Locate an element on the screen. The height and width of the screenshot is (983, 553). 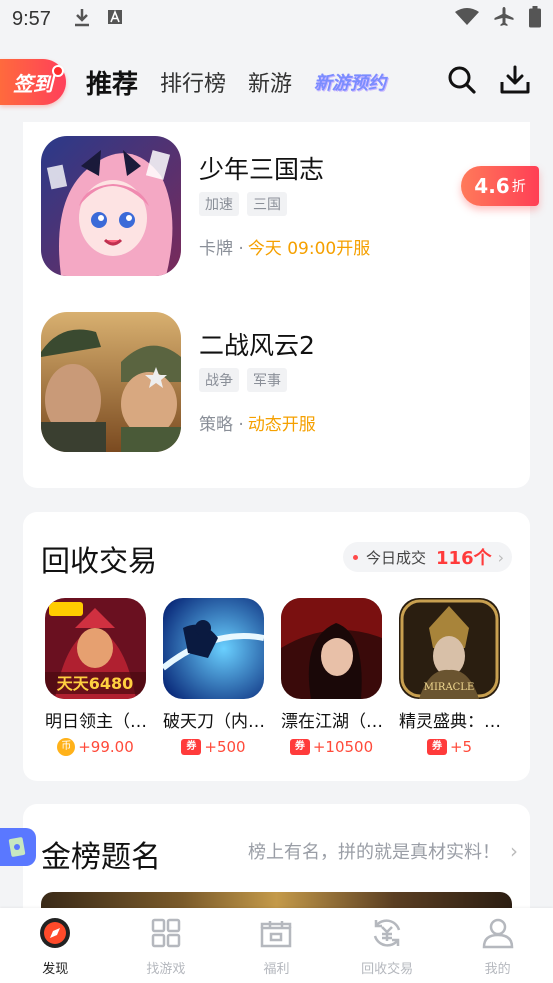
rank-subtitle: 榜上有名，拼的就是真材实料！ is located at coordinates (374, 852).